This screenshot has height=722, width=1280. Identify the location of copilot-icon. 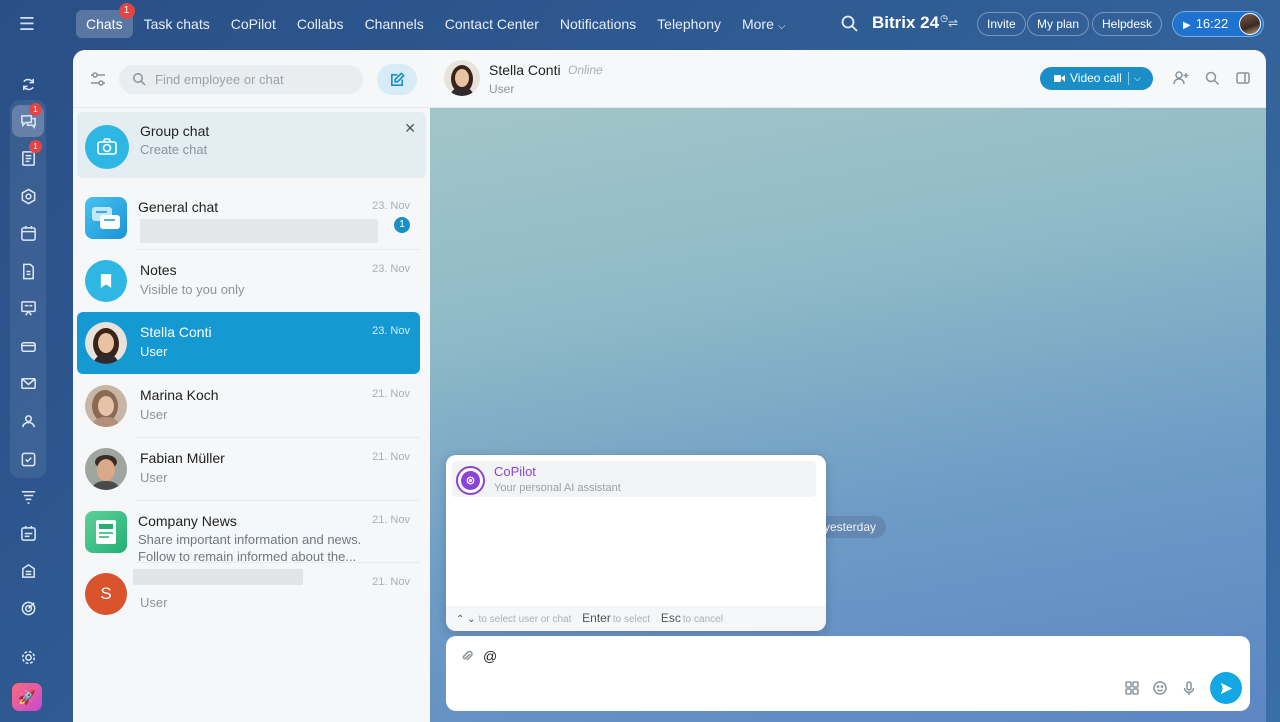
(470, 480).